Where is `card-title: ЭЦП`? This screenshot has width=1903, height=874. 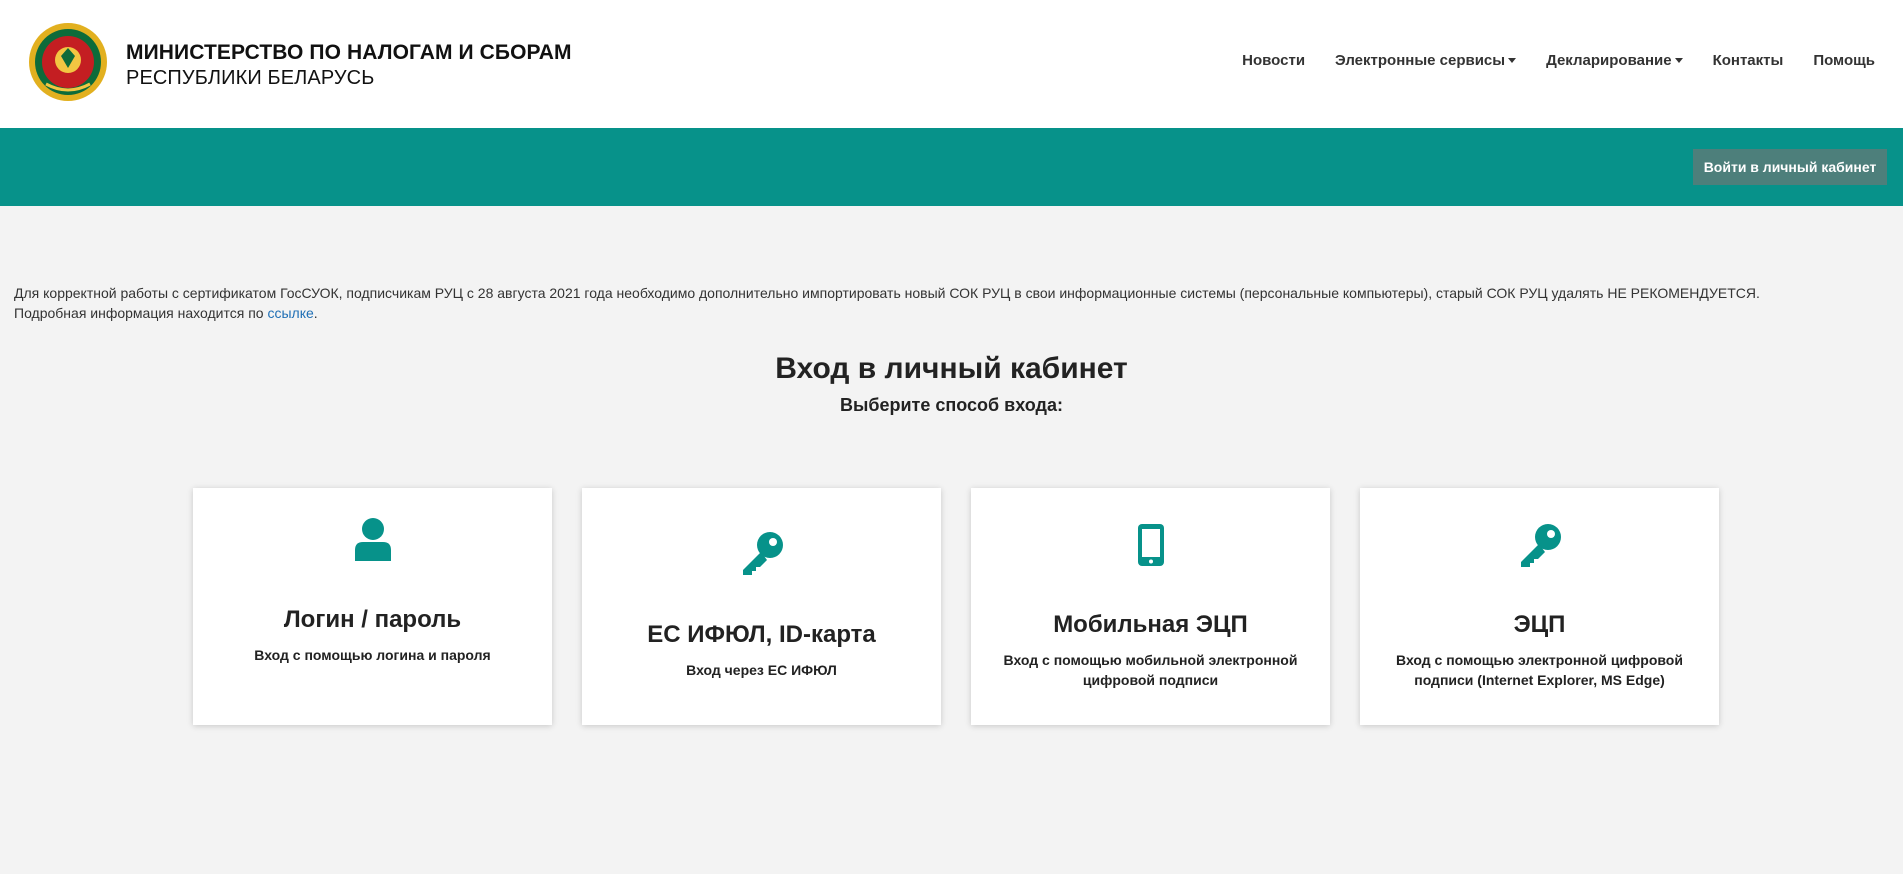 card-title: ЭЦП is located at coordinates (1539, 624).